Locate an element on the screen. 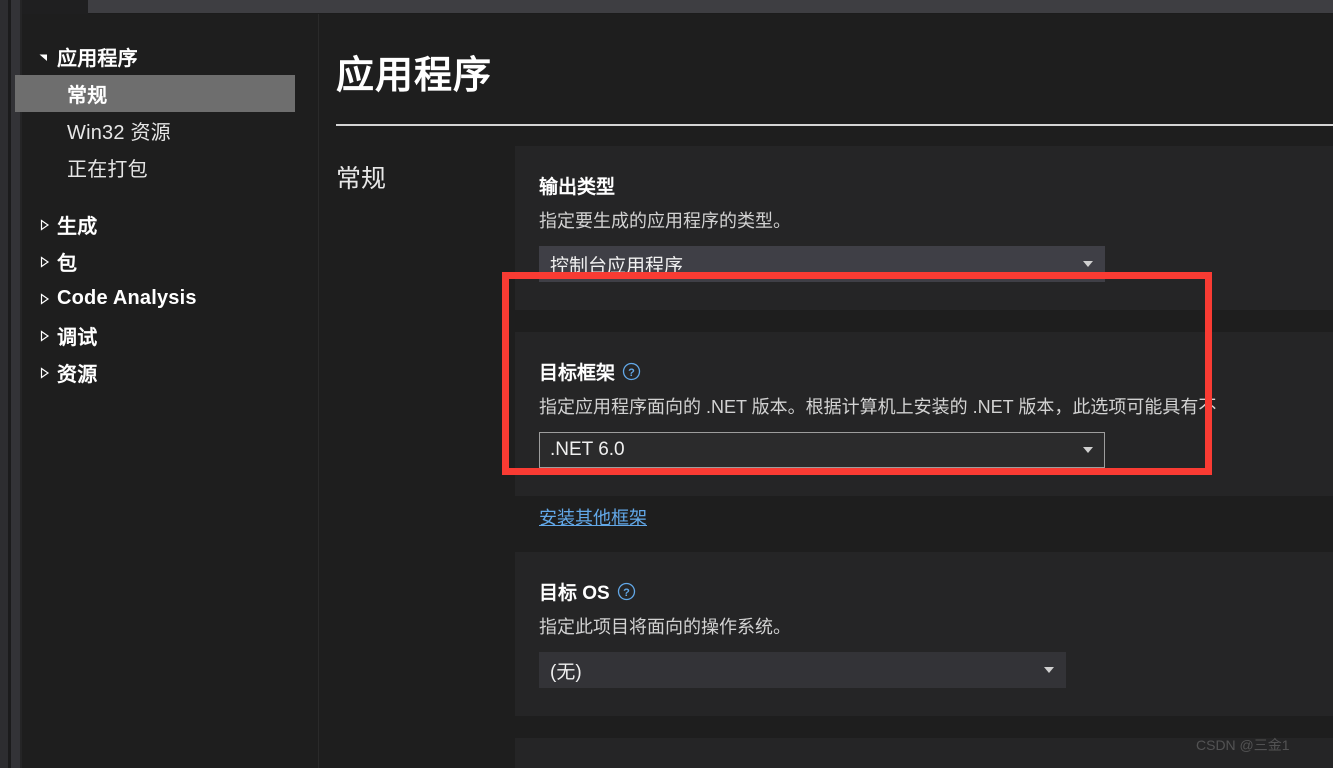  sidebar-item-label: 常规 is located at coordinates (87, 96).